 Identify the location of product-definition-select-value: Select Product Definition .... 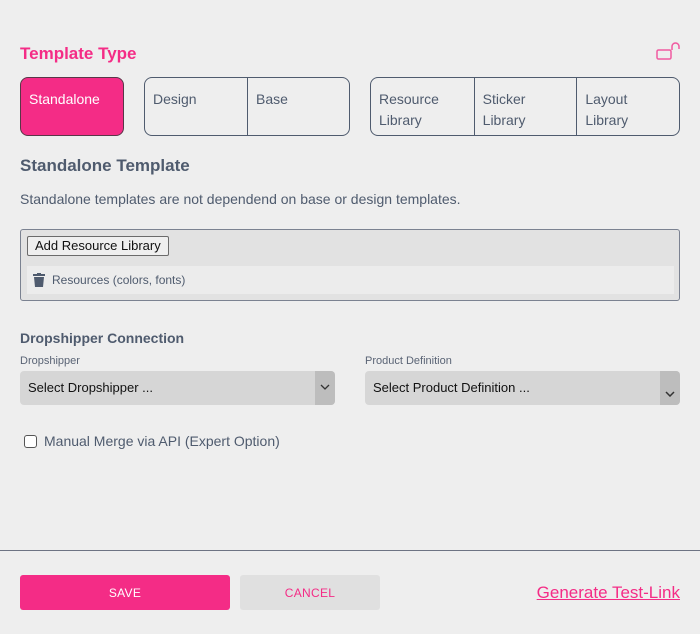
(451, 387).